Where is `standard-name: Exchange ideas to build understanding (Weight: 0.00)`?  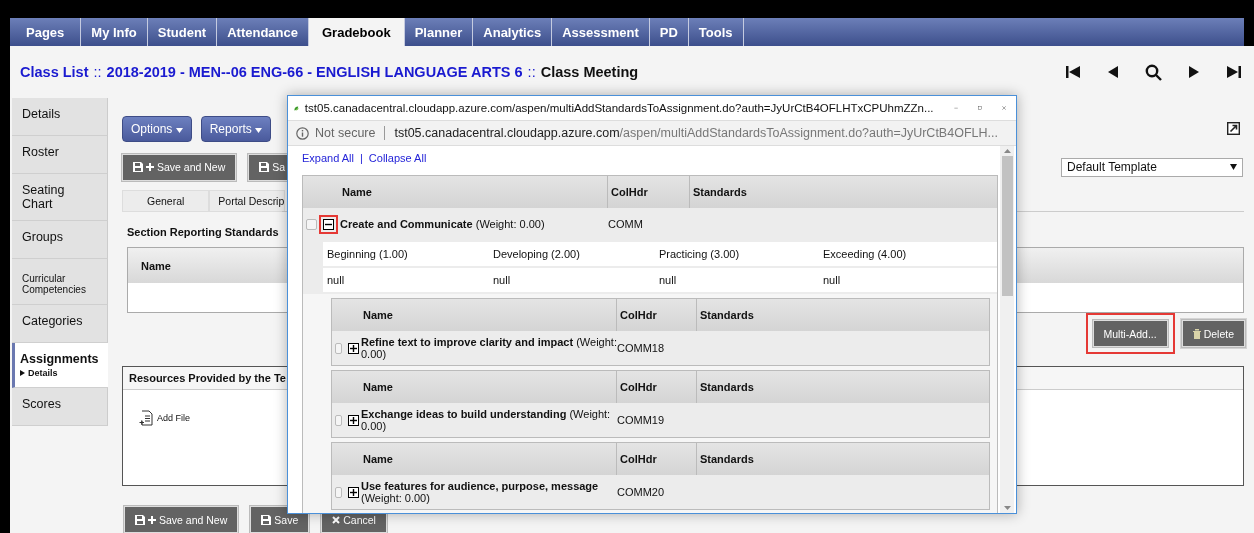
standard-name: Exchange ideas to build understanding (Weight: 0.00) is located at coordinates (486, 420).